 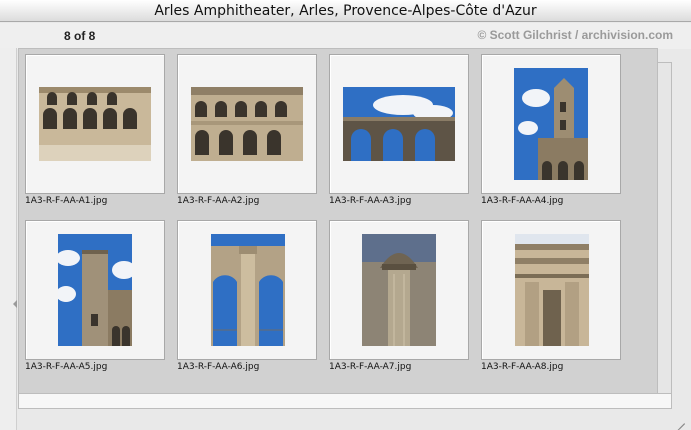 I want to click on resize-grip-icon, so click(x=680, y=419).